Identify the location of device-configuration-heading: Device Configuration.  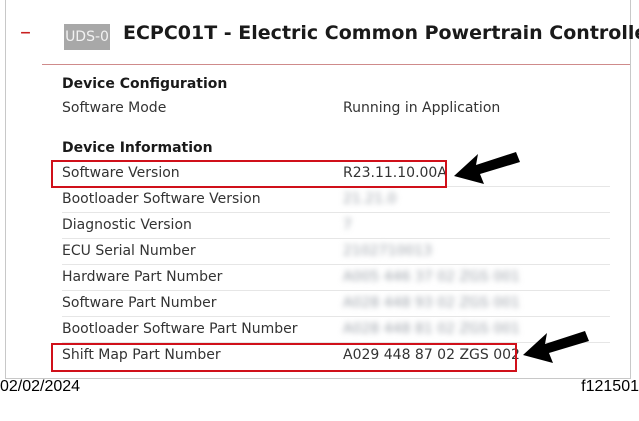
(145, 84).